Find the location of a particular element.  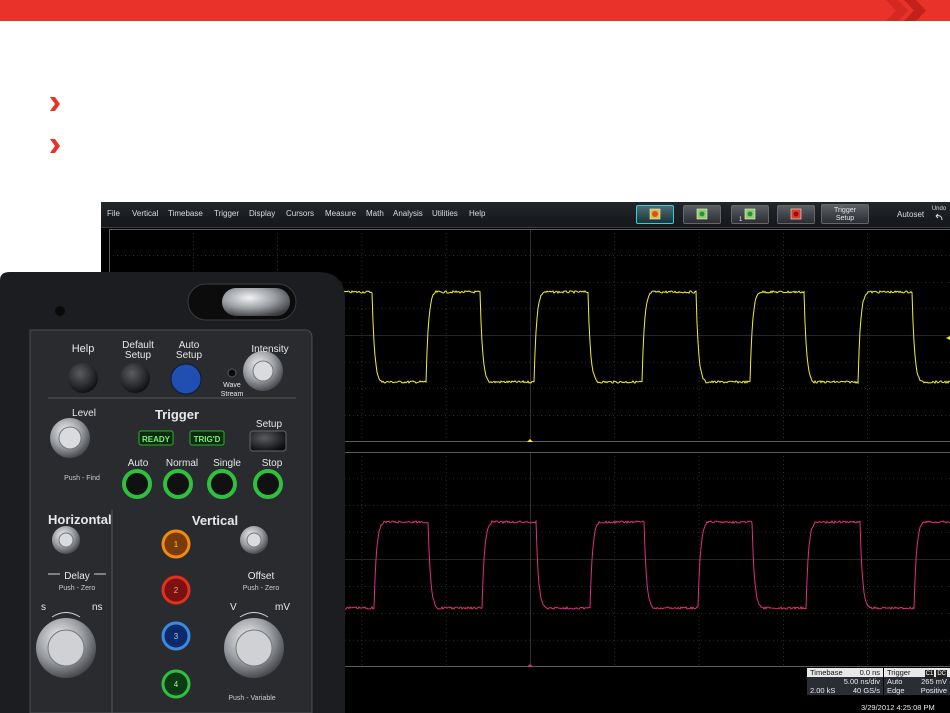

menu-timebase: Timebase is located at coordinates (185, 213).